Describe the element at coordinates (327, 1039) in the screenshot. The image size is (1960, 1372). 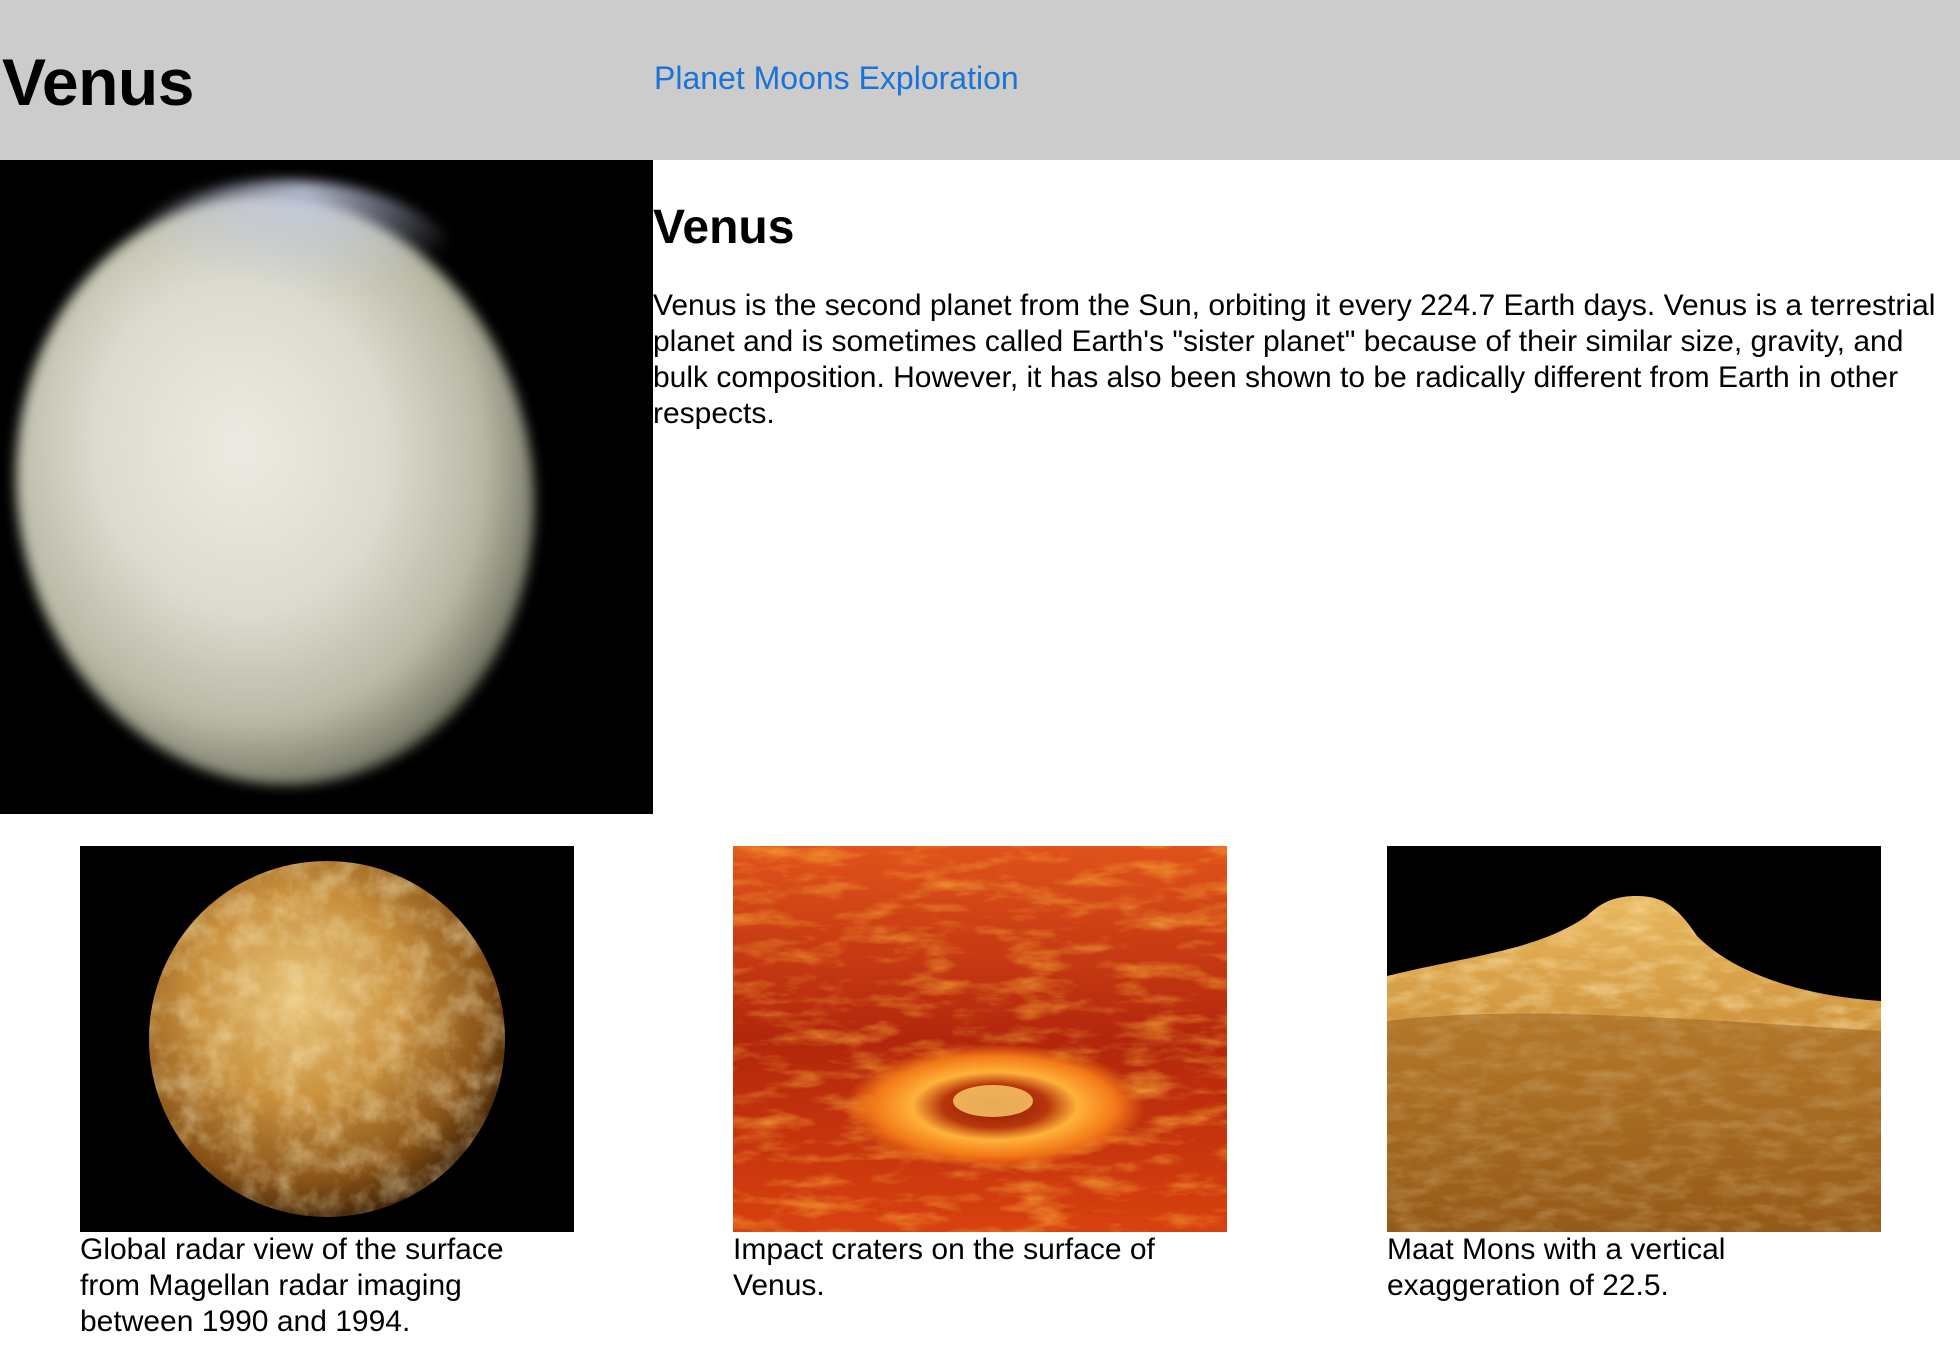
I see `radar-view-image` at that location.